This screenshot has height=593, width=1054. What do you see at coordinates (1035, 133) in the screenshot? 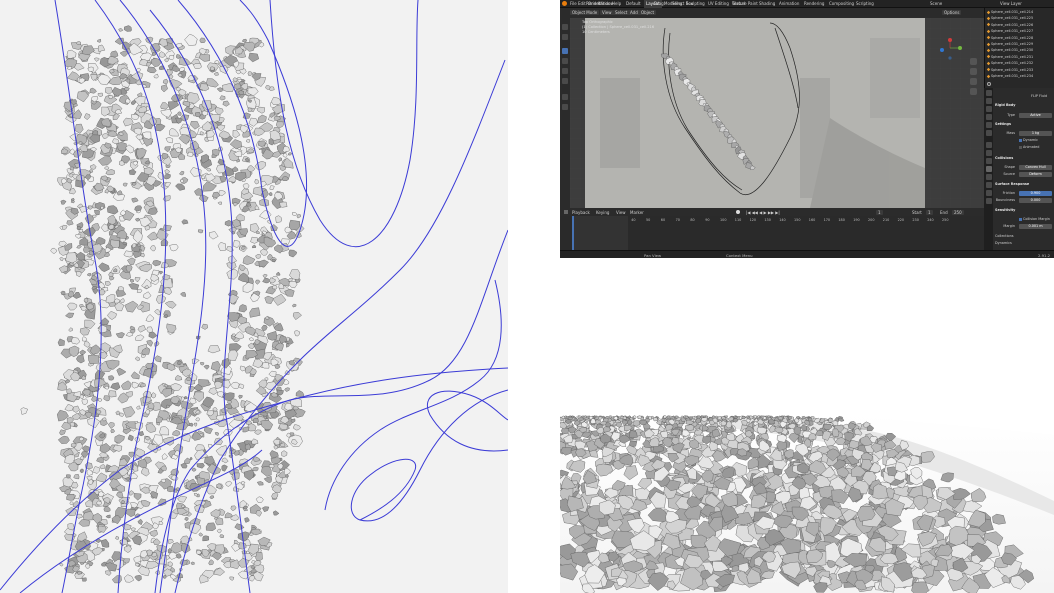
I see `mass-field: 1 kg` at bounding box center [1035, 133].